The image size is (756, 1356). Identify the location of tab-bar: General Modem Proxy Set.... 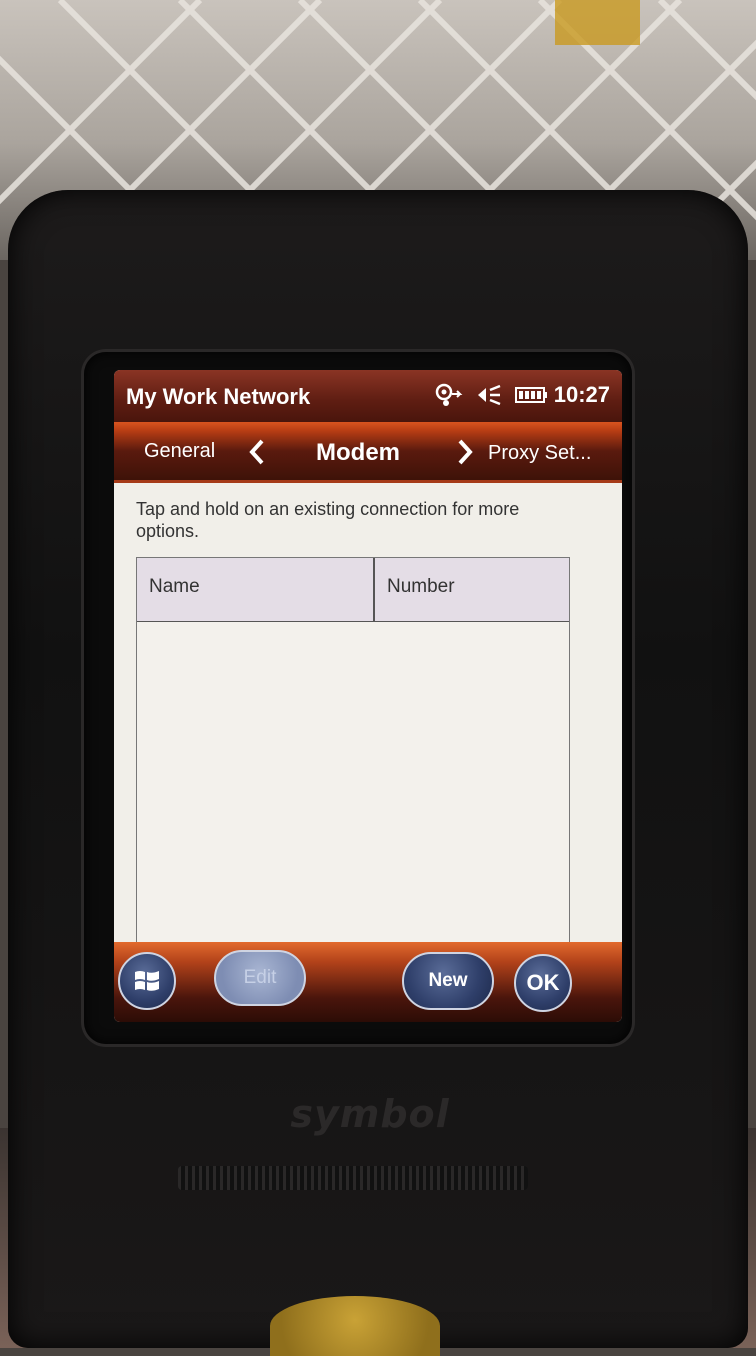
(368, 452).